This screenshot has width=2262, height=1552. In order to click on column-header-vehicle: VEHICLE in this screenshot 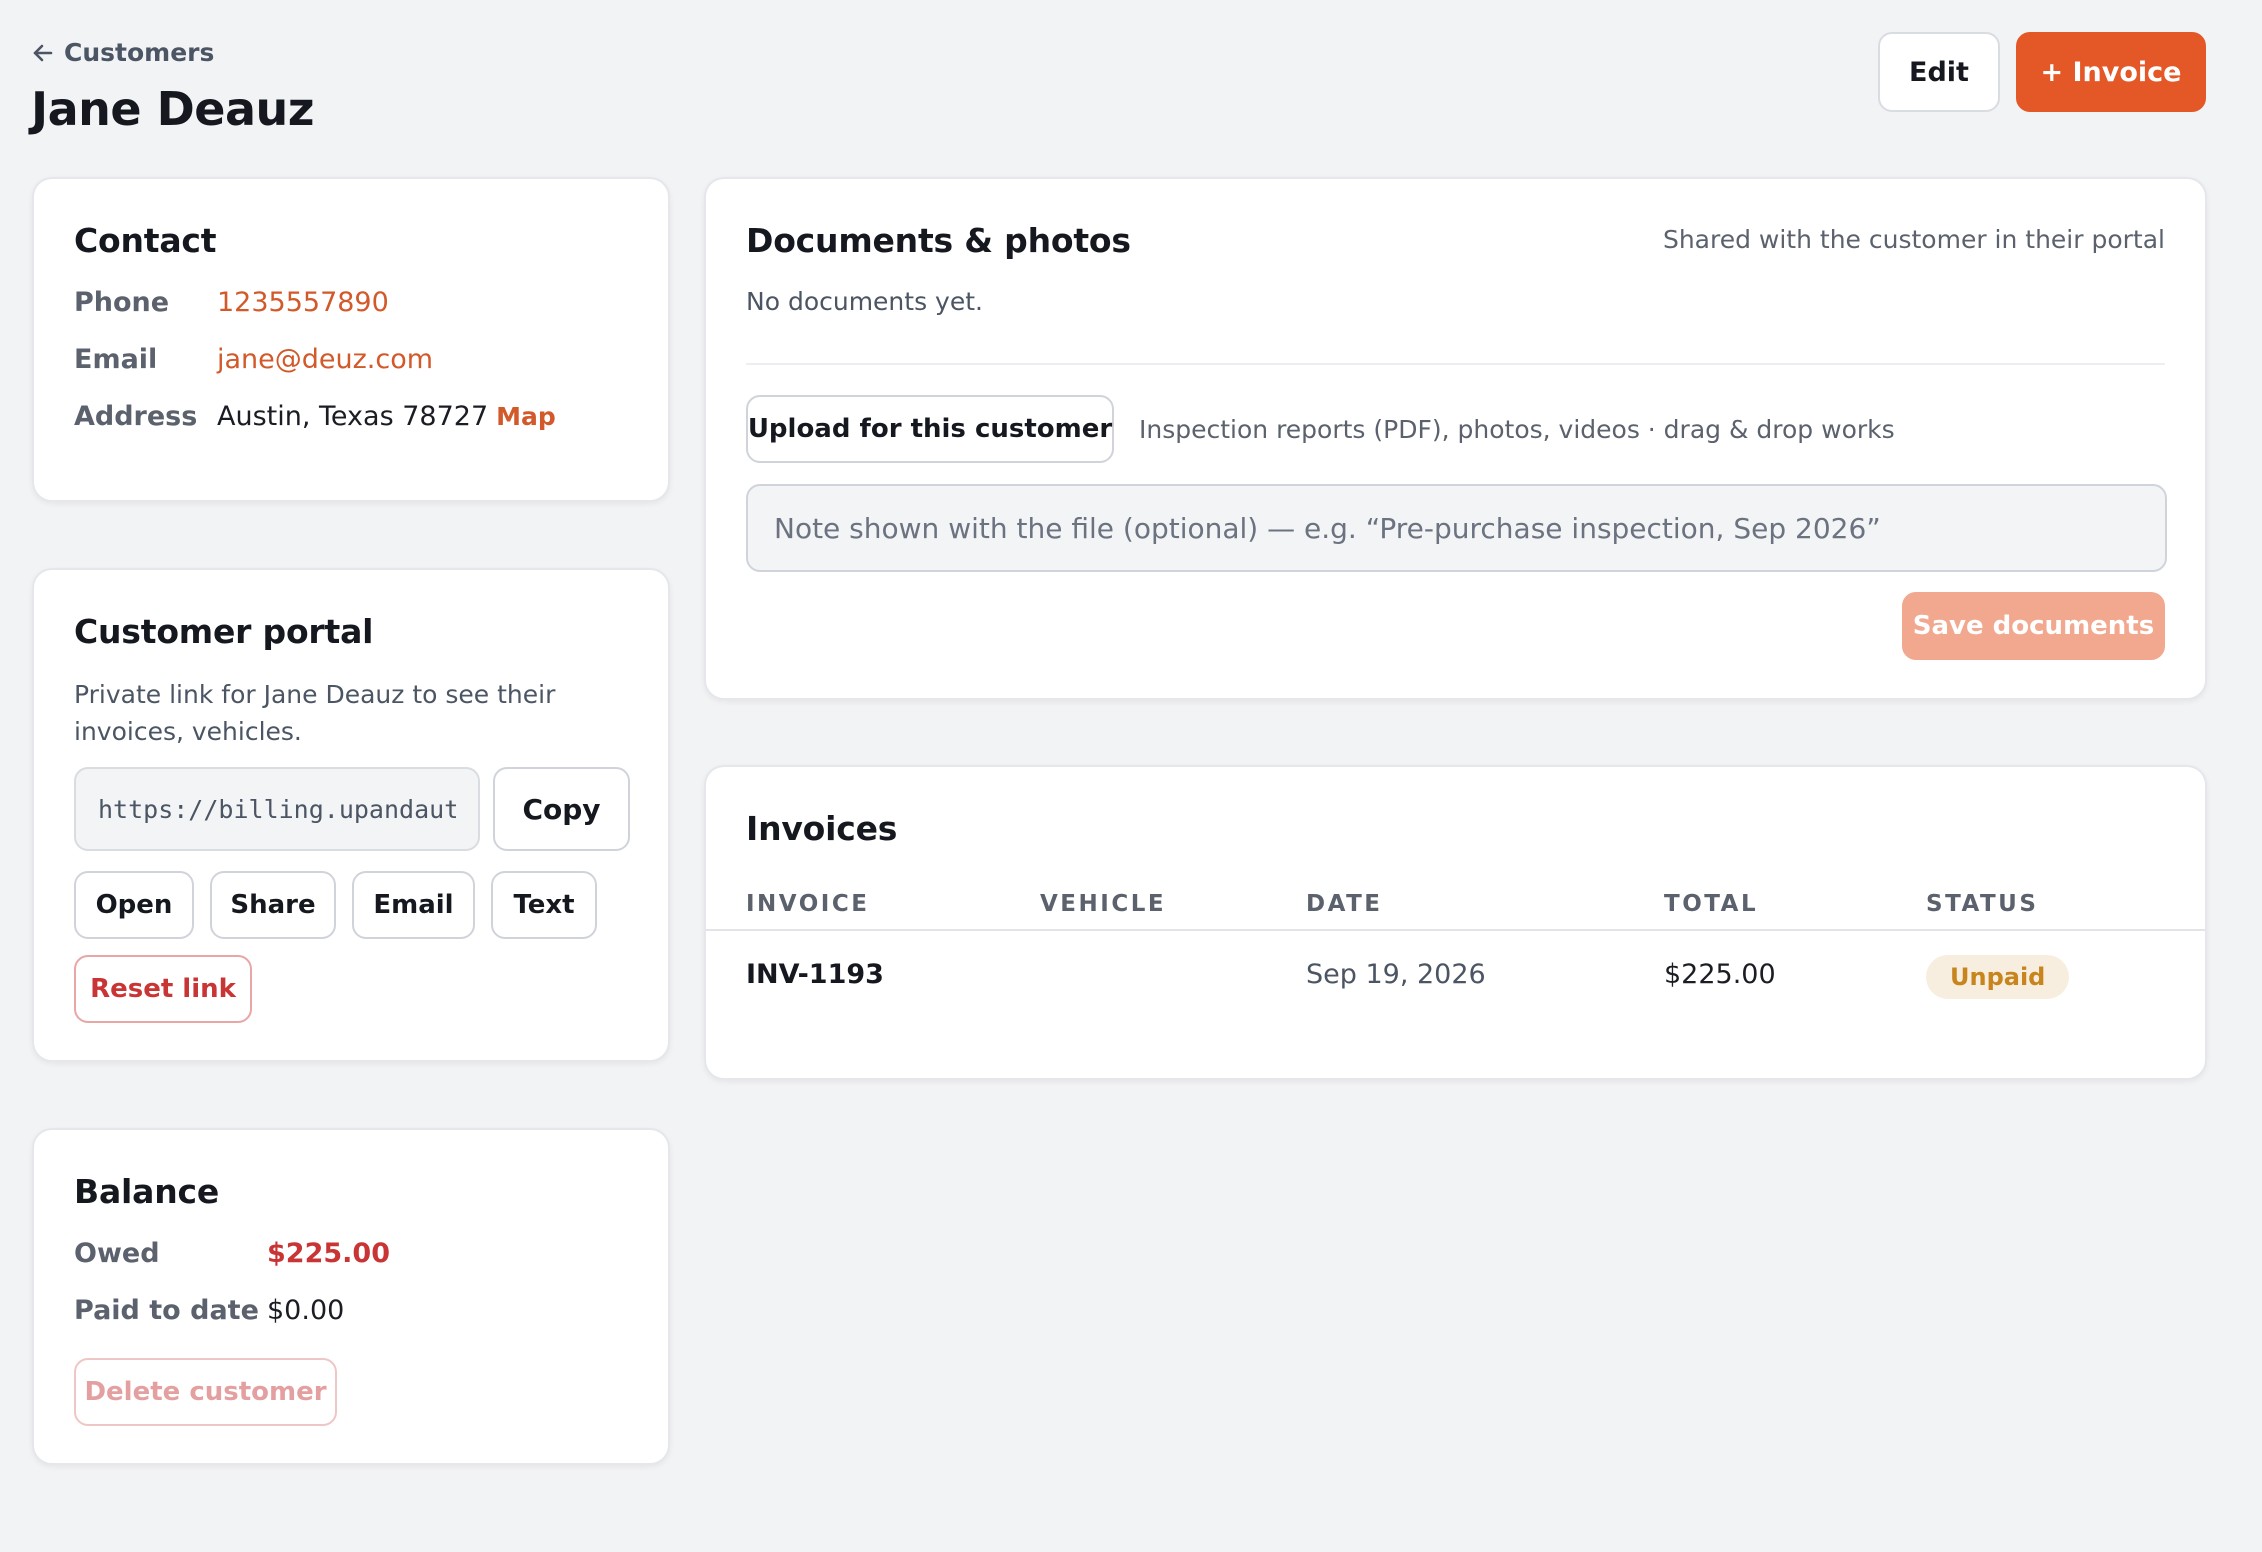, I will do `click(1103, 904)`.